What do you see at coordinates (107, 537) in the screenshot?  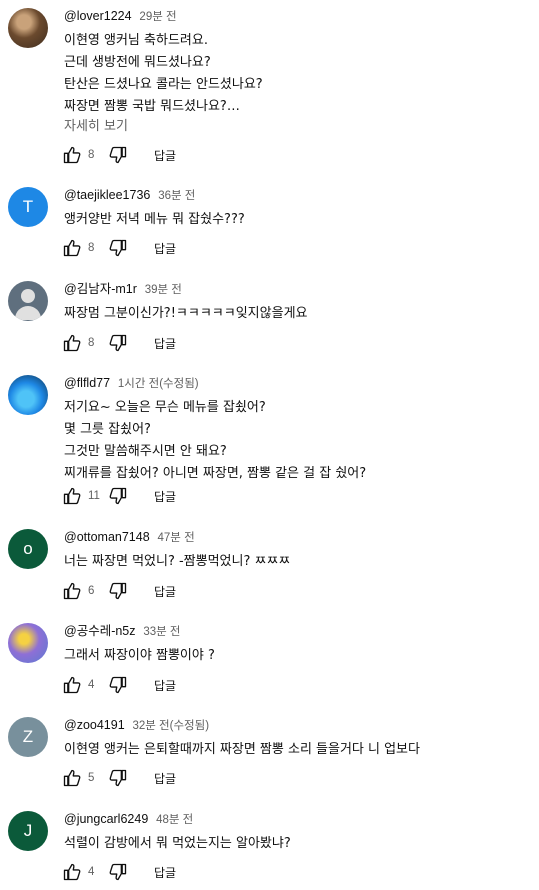 I see `comment-author: @ottoman7148` at bounding box center [107, 537].